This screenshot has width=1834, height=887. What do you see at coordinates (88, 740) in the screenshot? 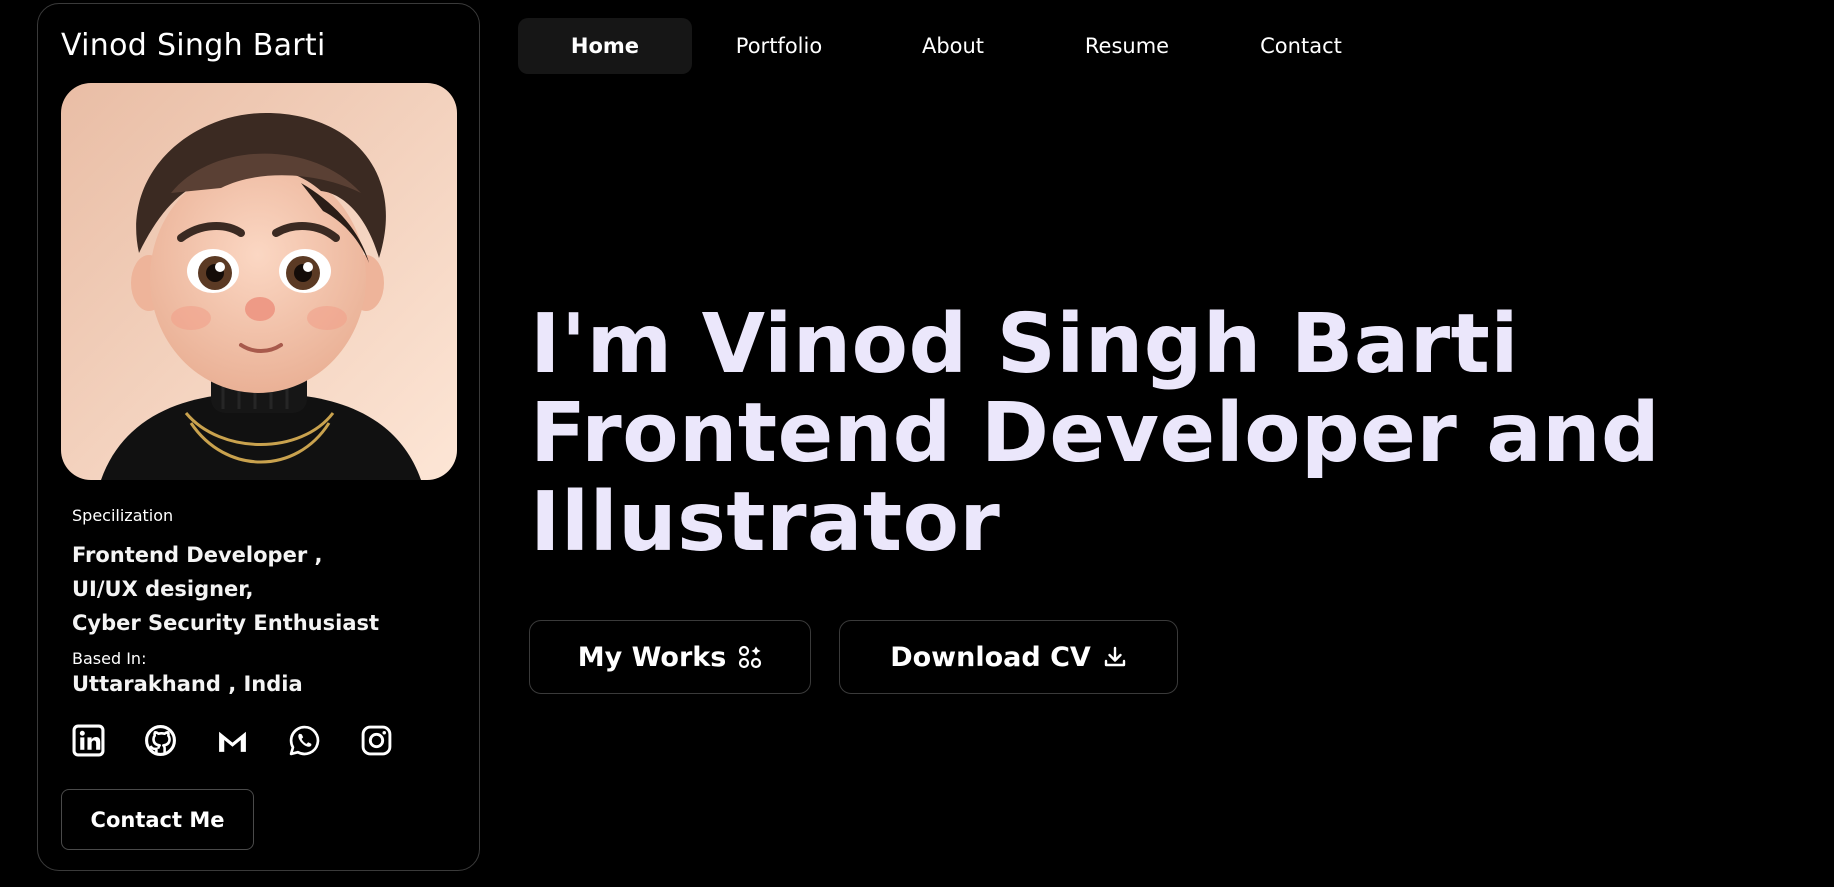
I see `linkedin-icon` at bounding box center [88, 740].